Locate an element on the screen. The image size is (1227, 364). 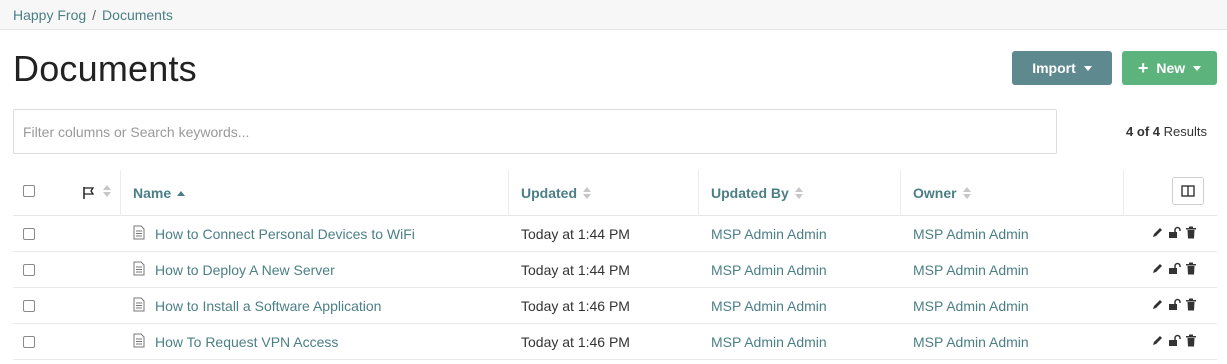
column-header-updated-by: Updated By is located at coordinates (757, 193).